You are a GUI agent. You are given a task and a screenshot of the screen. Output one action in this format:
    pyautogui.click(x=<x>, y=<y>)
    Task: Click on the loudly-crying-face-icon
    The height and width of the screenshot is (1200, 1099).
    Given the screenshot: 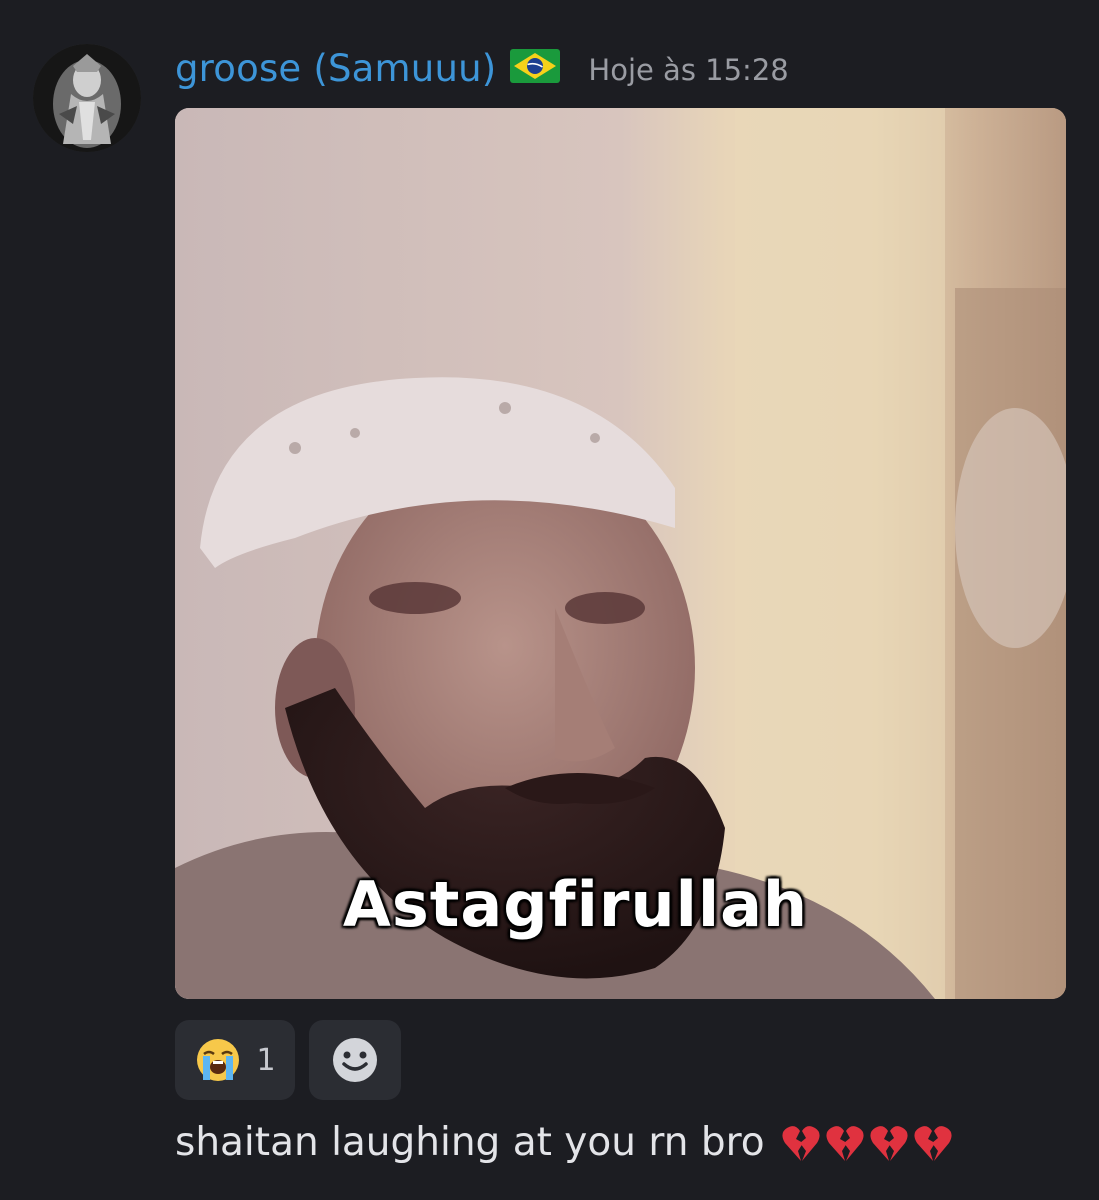 What is the action you would take?
    pyautogui.click(x=218, y=1060)
    